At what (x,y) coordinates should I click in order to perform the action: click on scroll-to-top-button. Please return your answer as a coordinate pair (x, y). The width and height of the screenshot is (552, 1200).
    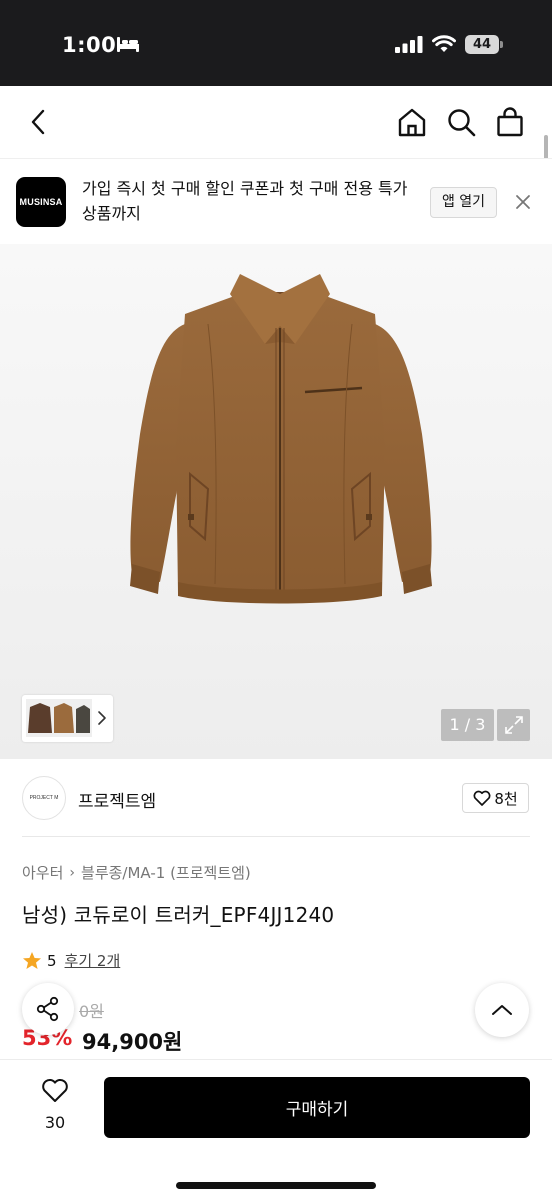
    Looking at the image, I should click on (502, 1010).